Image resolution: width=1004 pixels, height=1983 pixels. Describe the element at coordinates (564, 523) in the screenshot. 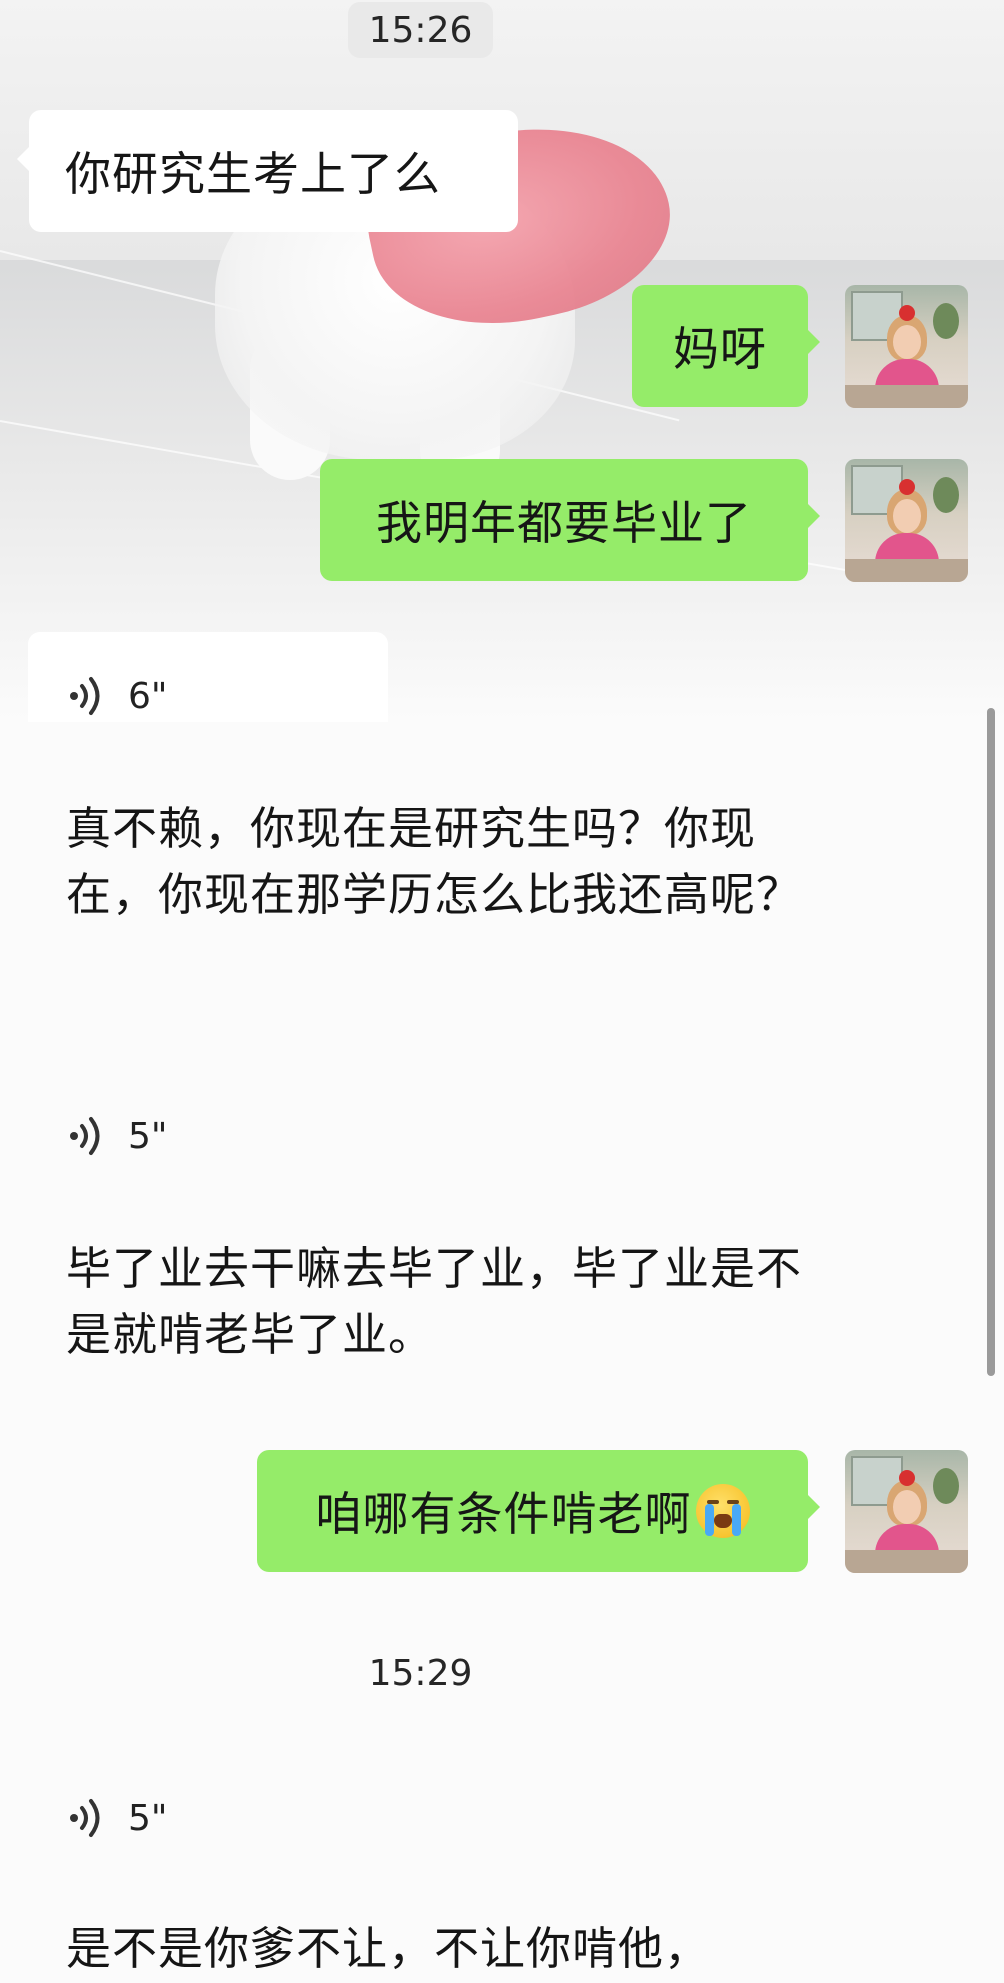

I see `message-text: 我明年都要毕业了` at that location.